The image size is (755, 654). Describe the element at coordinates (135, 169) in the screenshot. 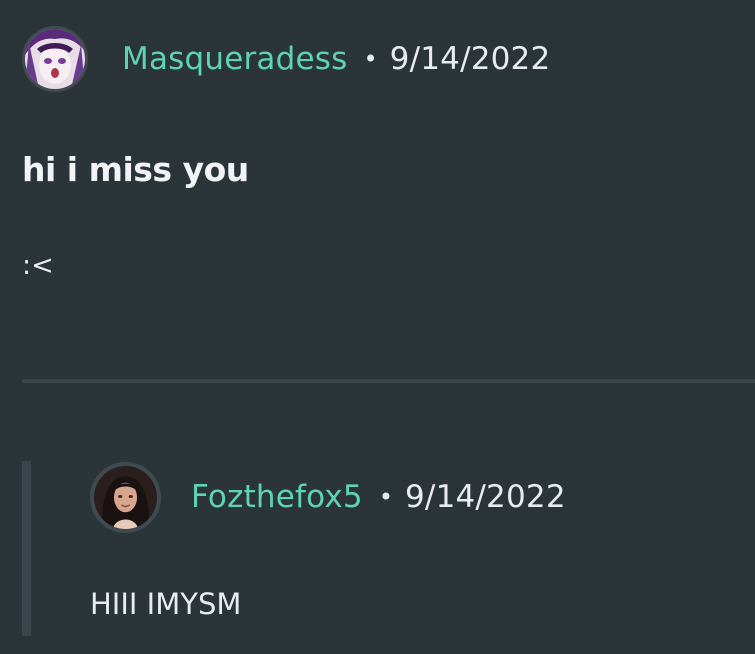

I see `post-title: hi i miss you` at that location.